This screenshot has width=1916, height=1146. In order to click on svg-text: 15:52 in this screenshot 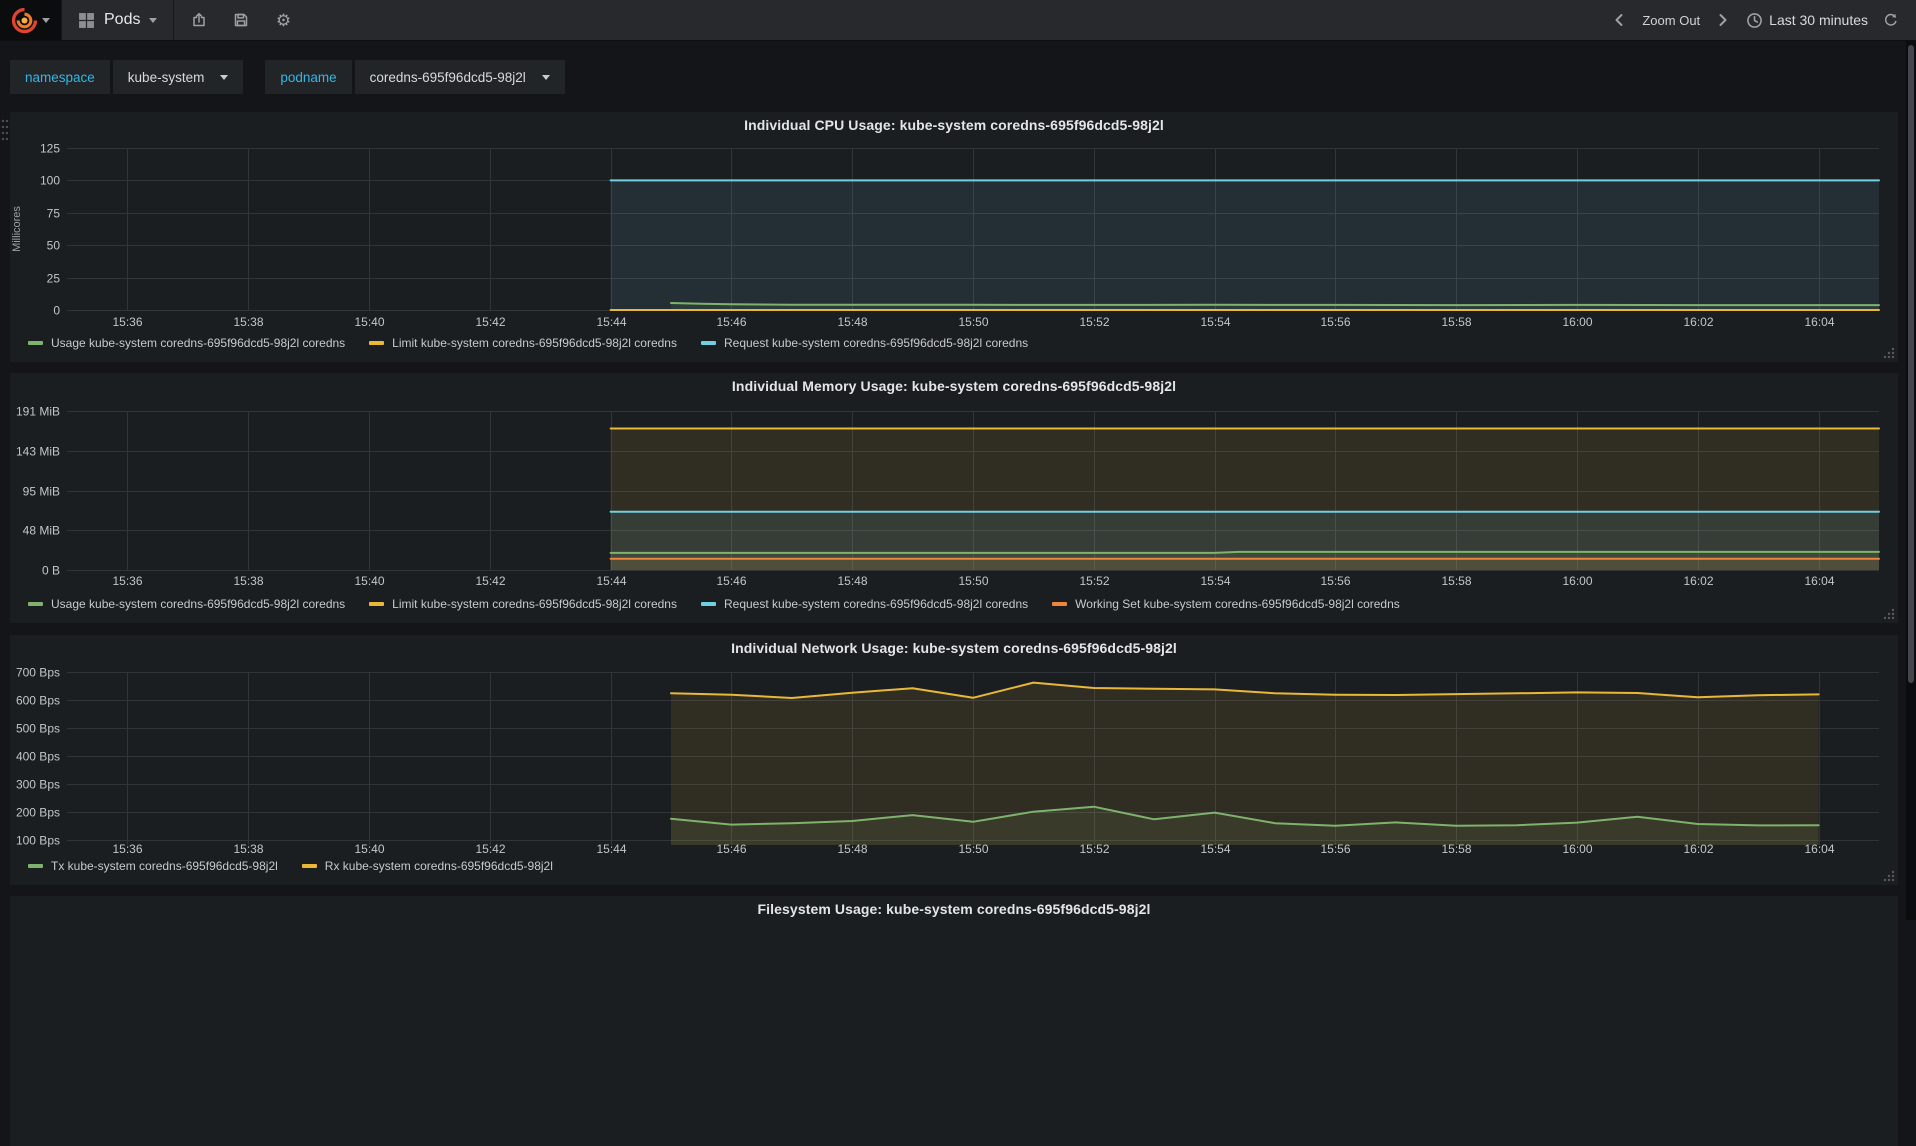, I will do `click(1094, 581)`.